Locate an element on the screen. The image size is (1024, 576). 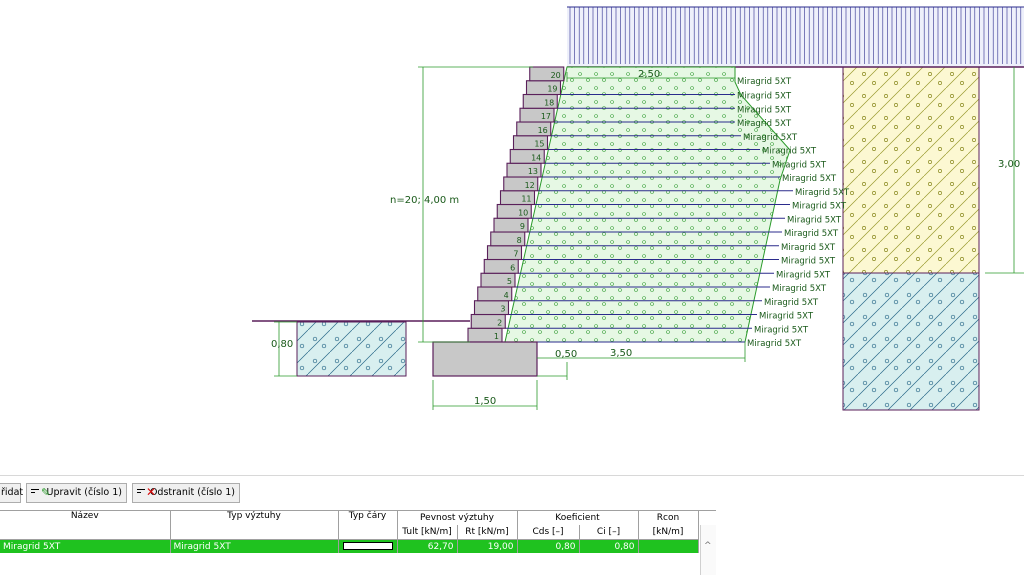
front-soil-block is located at coordinates (351, 349).